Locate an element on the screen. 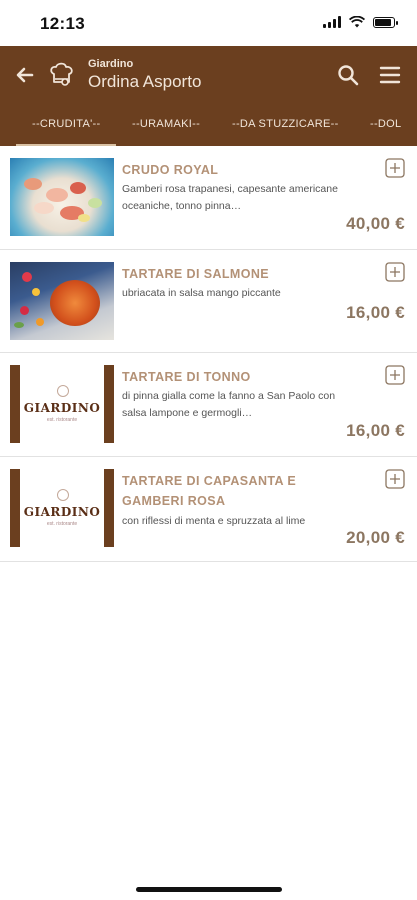 This screenshot has width=417, height=900. page-title: Ordina Asporto is located at coordinates (145, 81).